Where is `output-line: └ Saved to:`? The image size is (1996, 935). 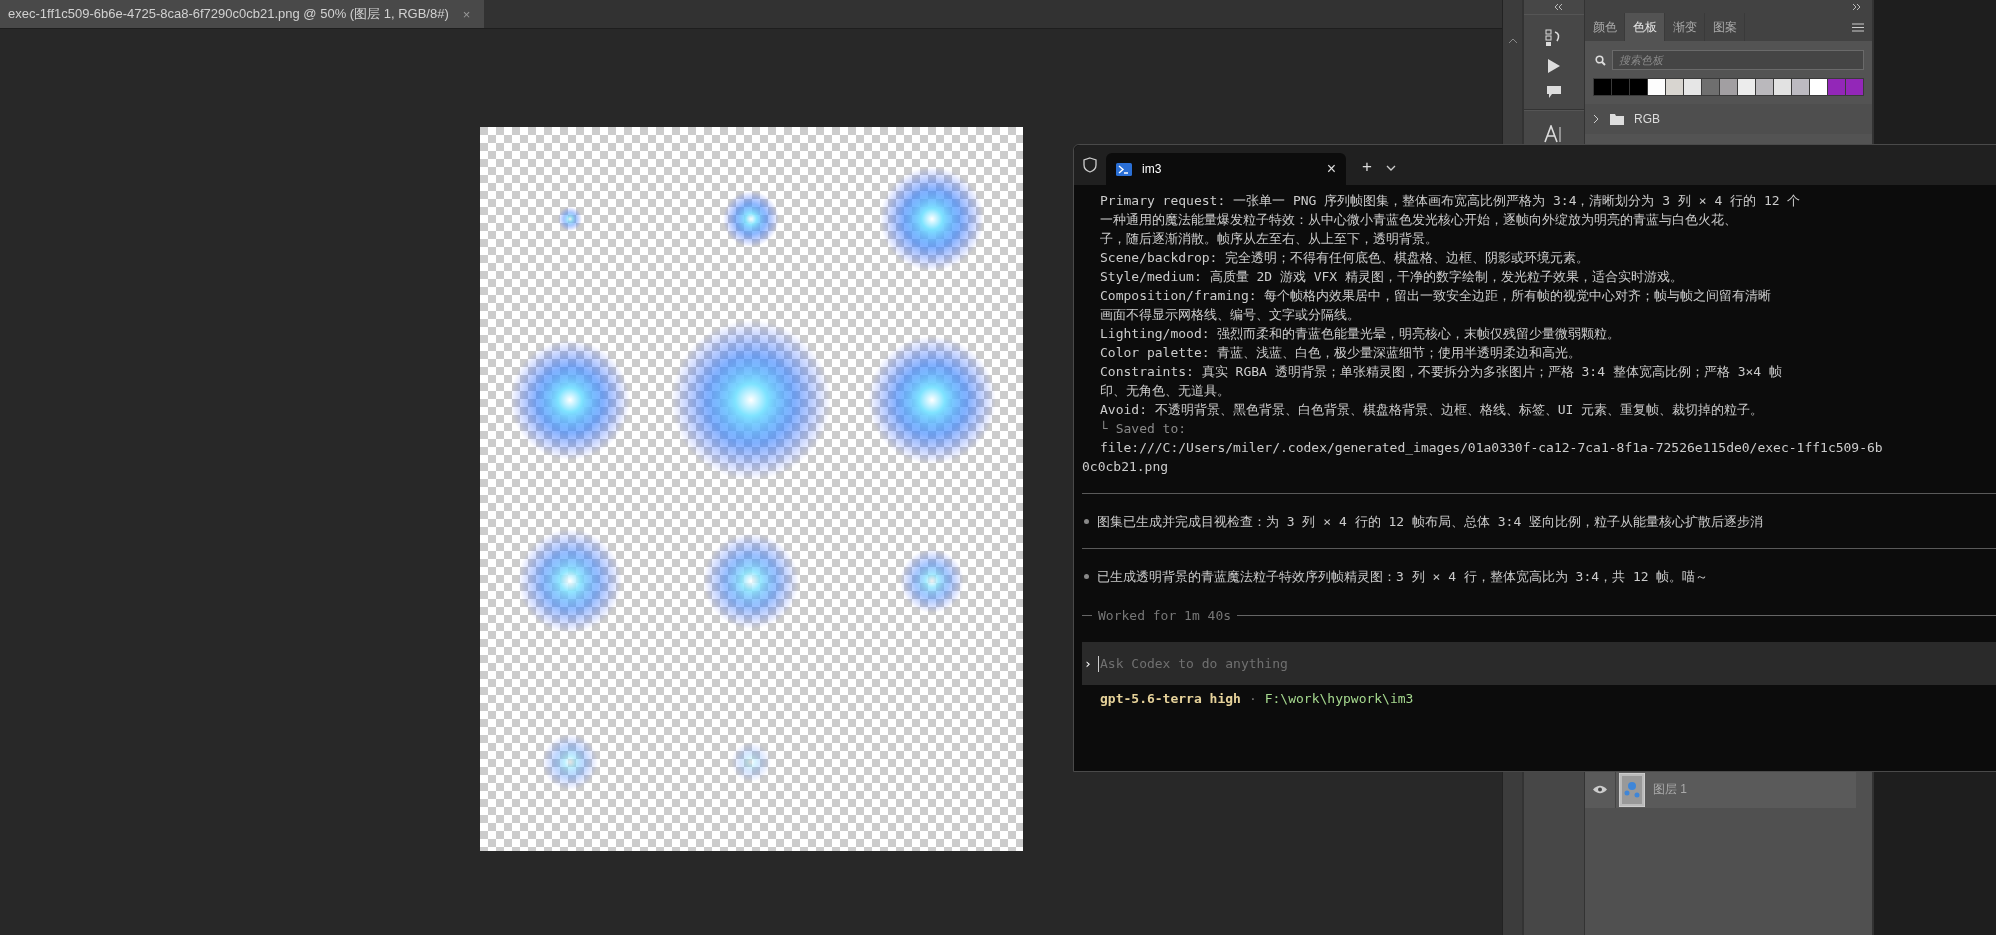 output-line: └ Saved to: is located at coordinates (1143, 428).